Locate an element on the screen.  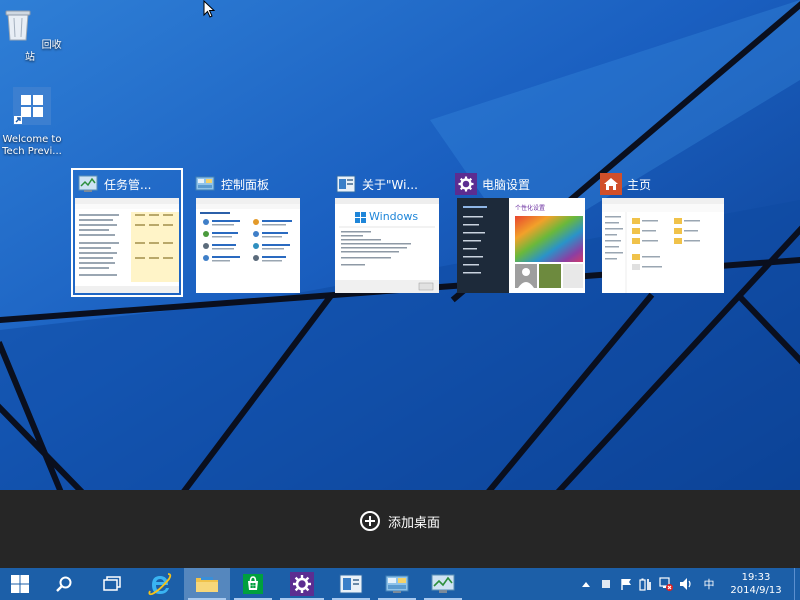
power-icon is located at coordinates (646, 584).